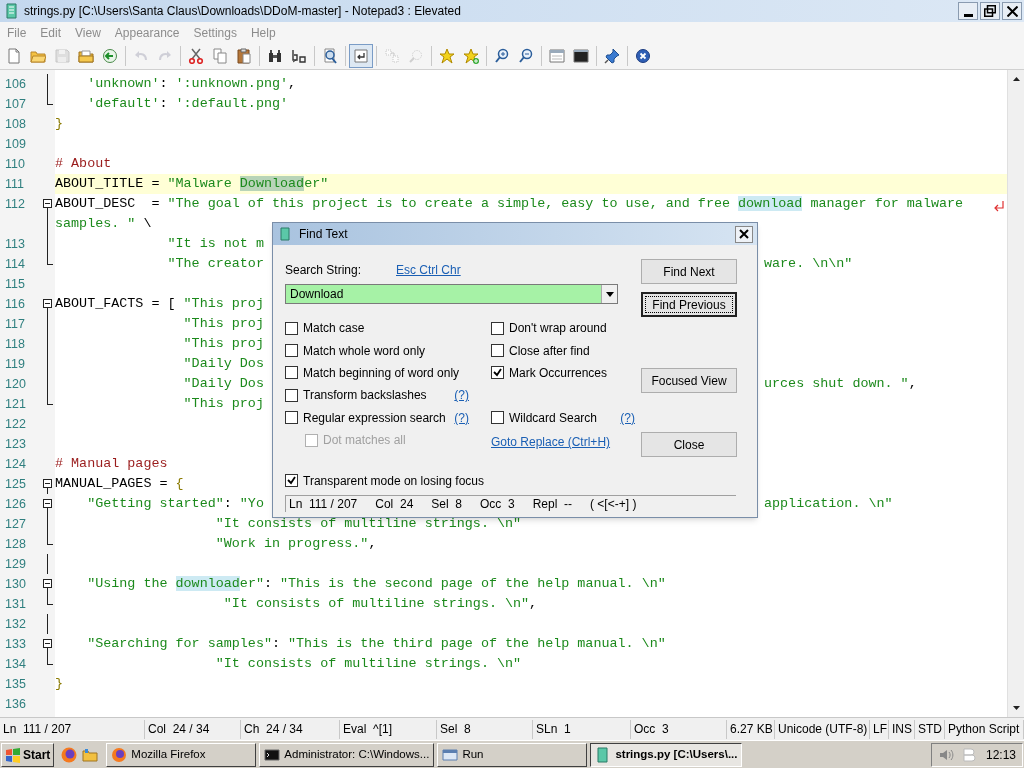 The image size is (1024, 768). Describe the element at coordinates (15, 504) in the screenshot. I see `line-number: 126` at that location.